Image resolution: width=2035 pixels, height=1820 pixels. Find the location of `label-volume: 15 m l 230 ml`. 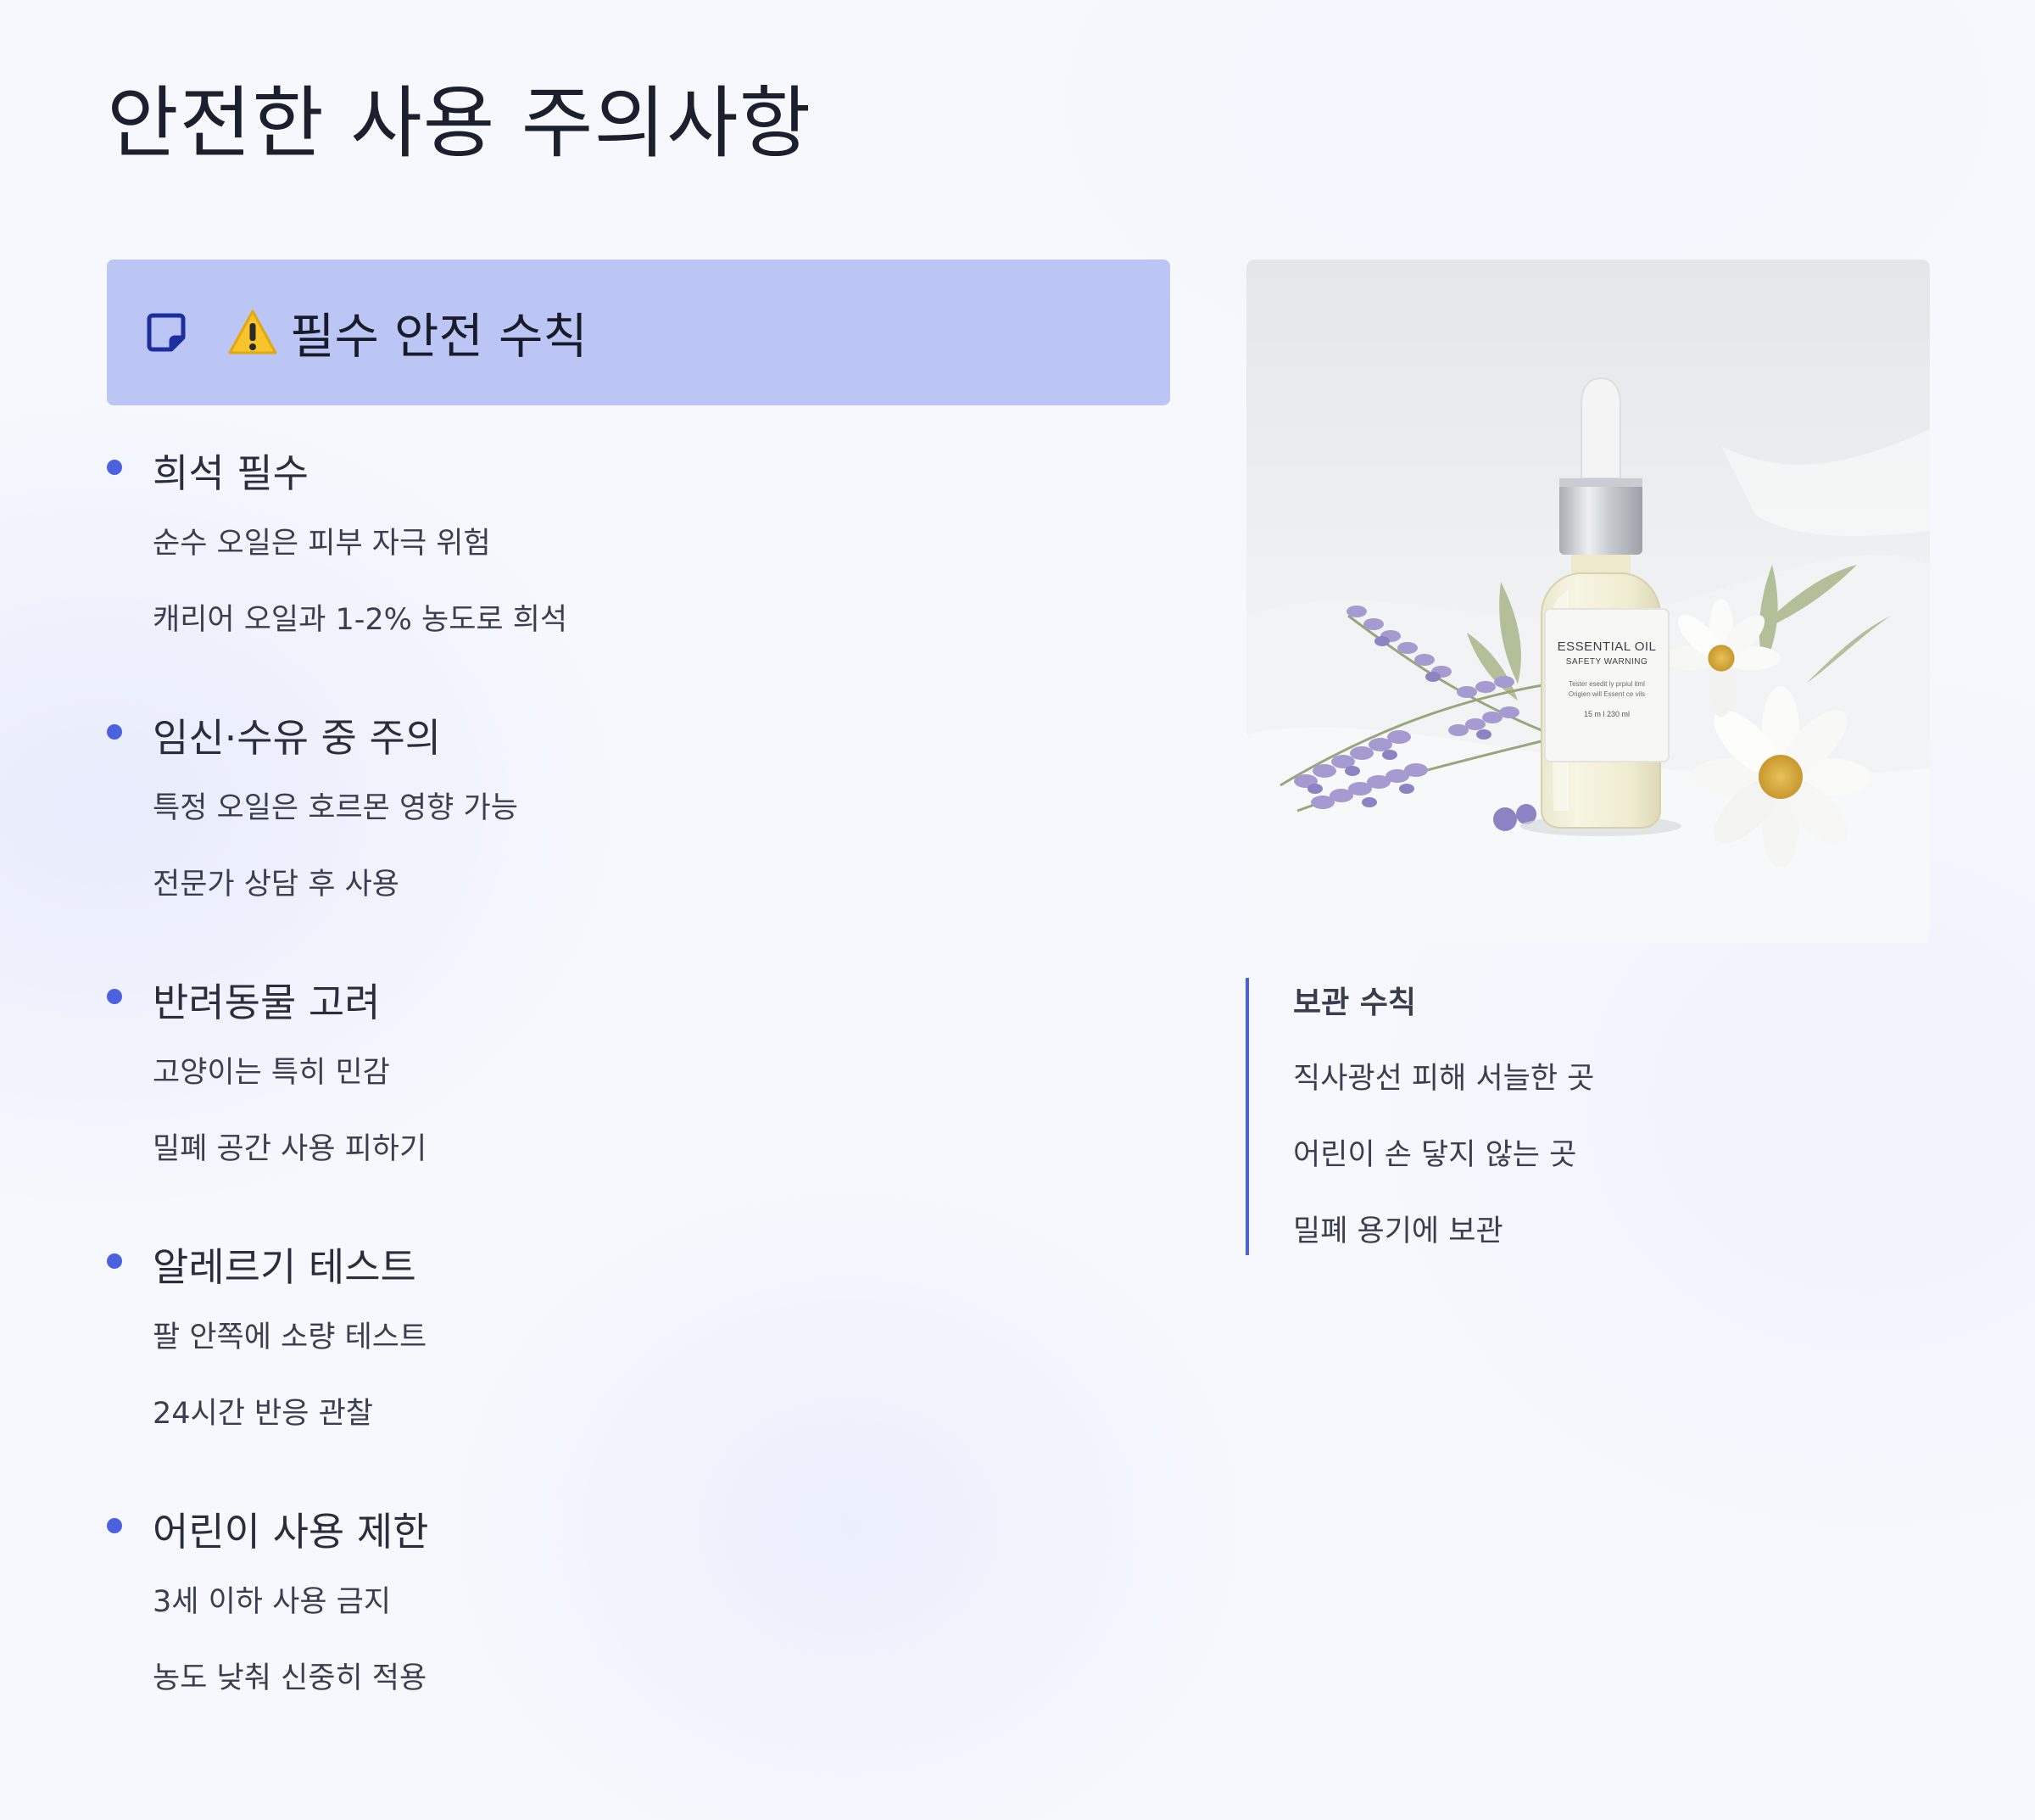

label-volume: 15 m l 230 ml is located at coordinates (1607, 714).